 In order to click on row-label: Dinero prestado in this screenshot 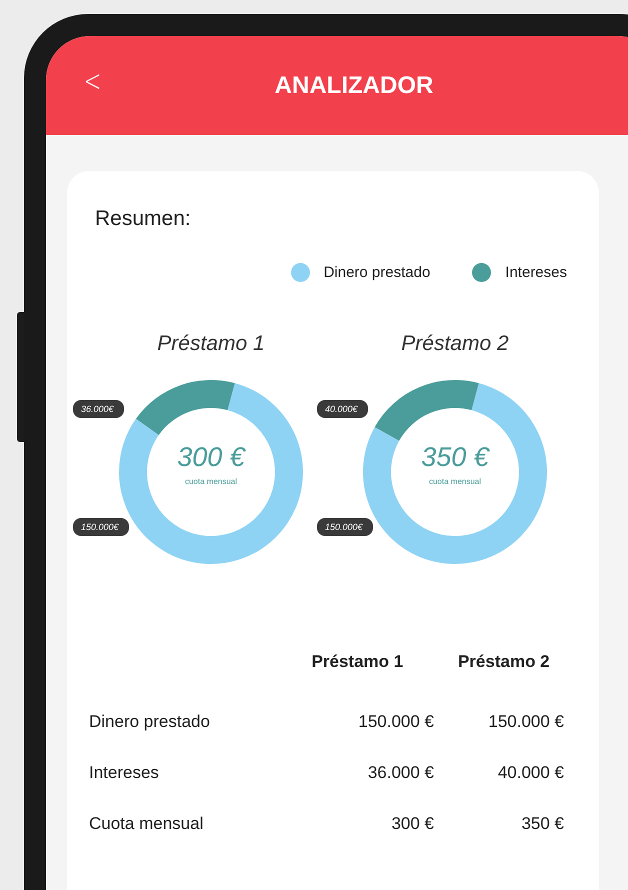, I will do `click(150, 722)`.